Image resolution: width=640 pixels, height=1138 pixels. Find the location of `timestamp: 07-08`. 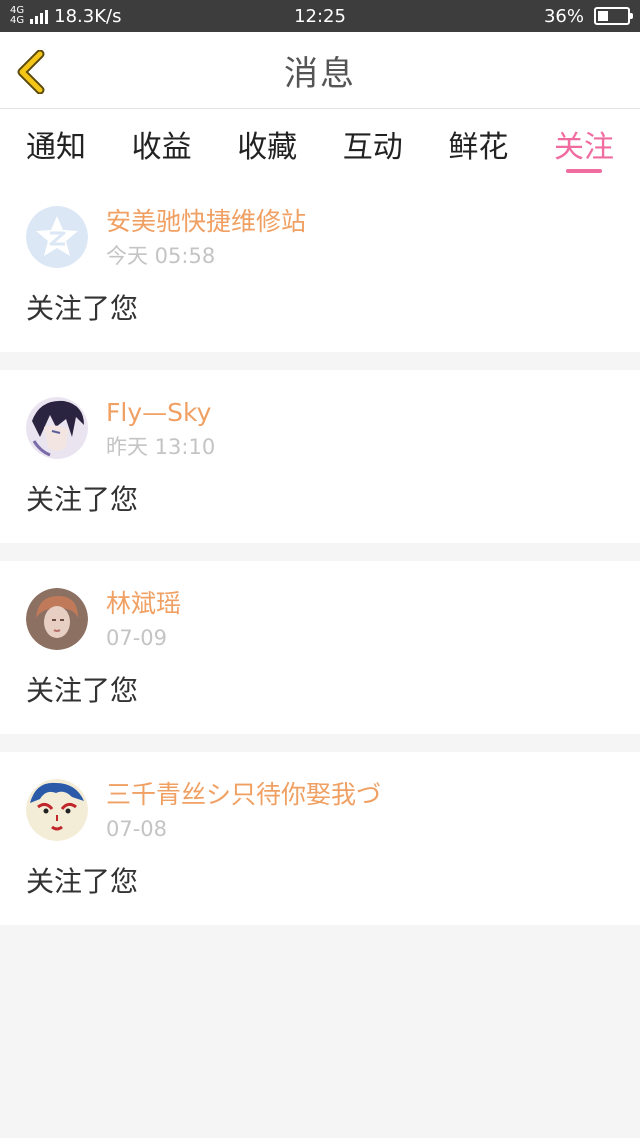

timestamp: 07-08 is located at coordinates (137, 829).